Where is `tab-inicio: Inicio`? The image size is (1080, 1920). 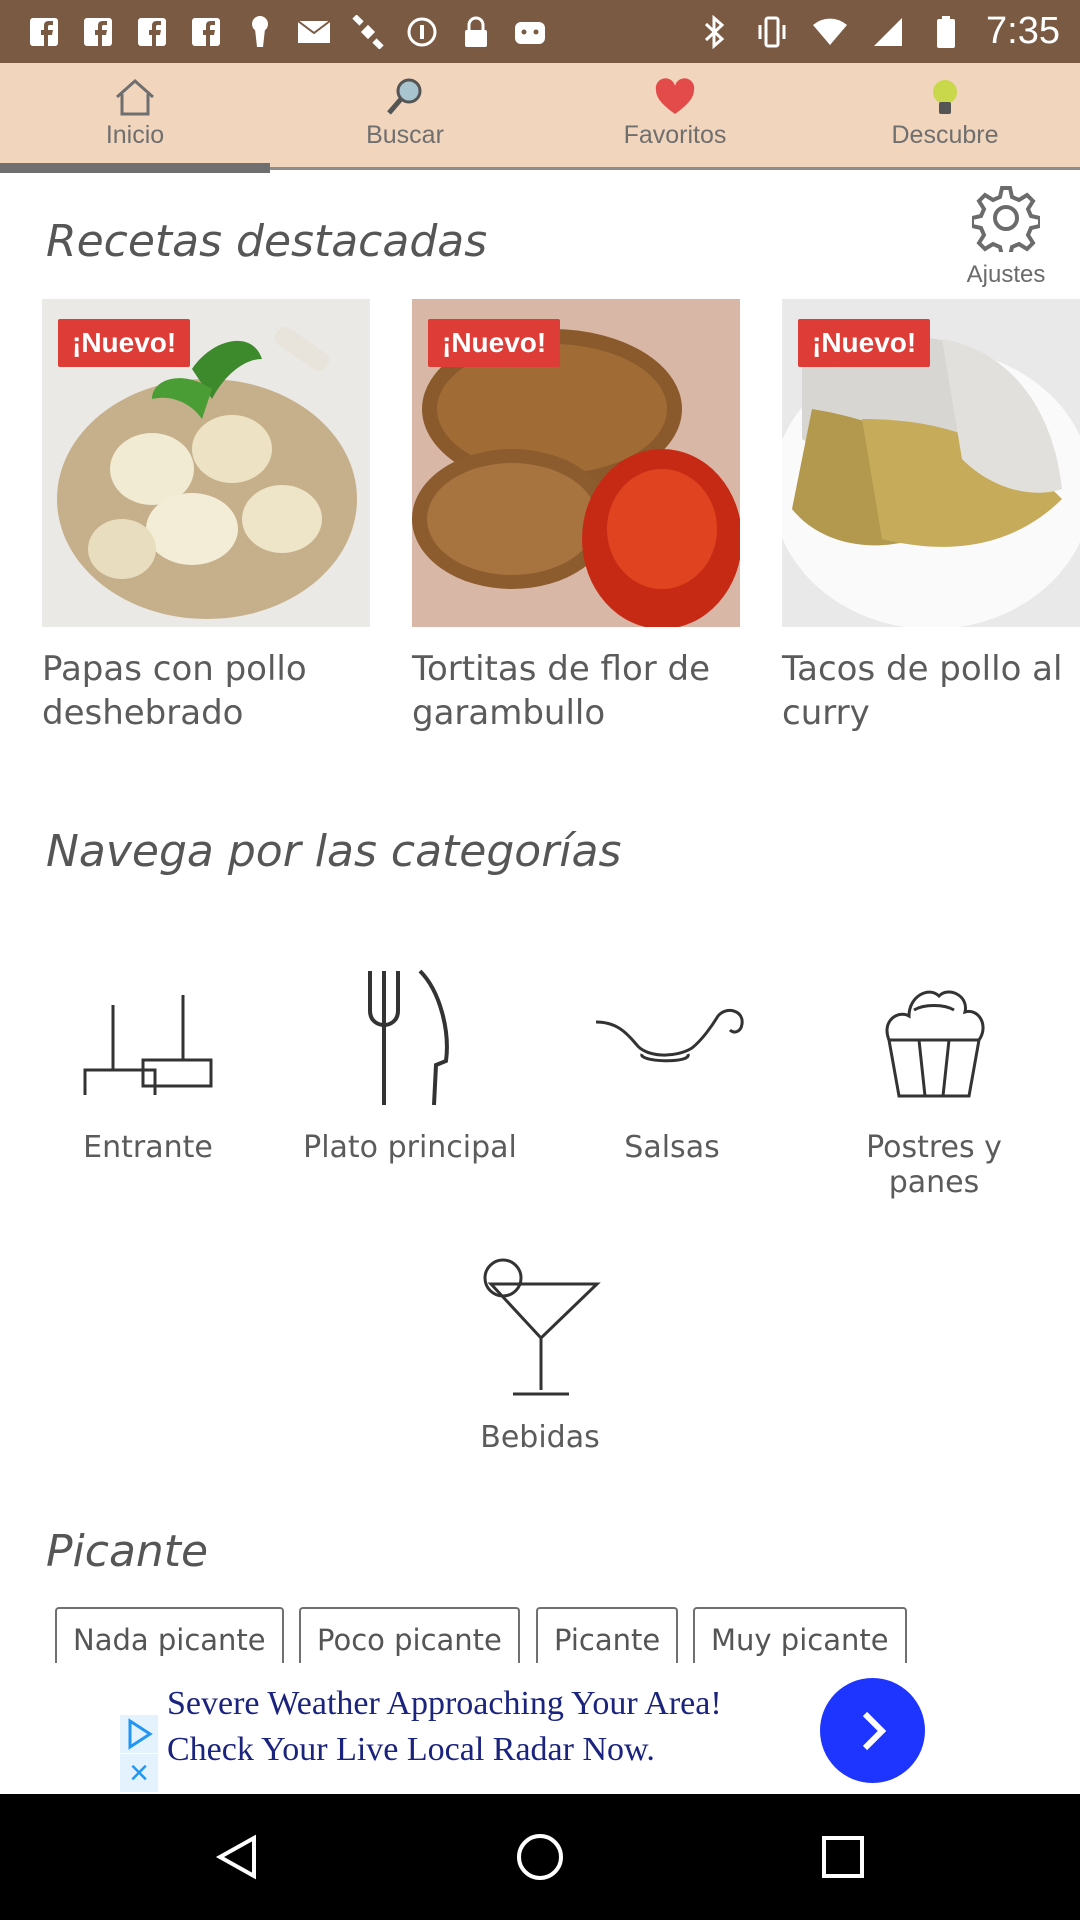
tab-inicio: Inicio is located at coordinates (135, 118).